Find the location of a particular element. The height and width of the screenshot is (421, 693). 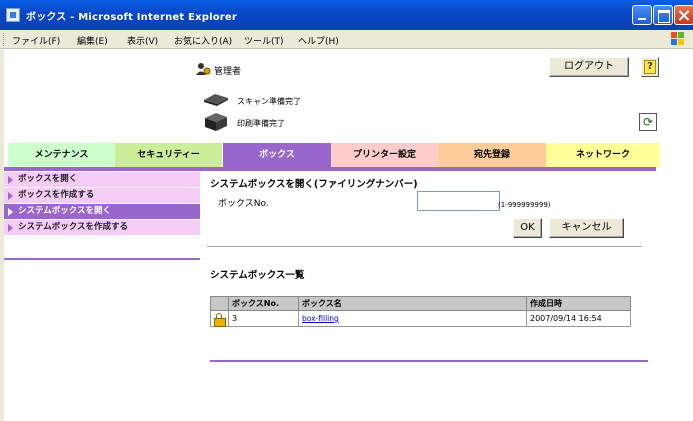

menu-help: ヘルプ(H) is located at coordinates (318, 40).